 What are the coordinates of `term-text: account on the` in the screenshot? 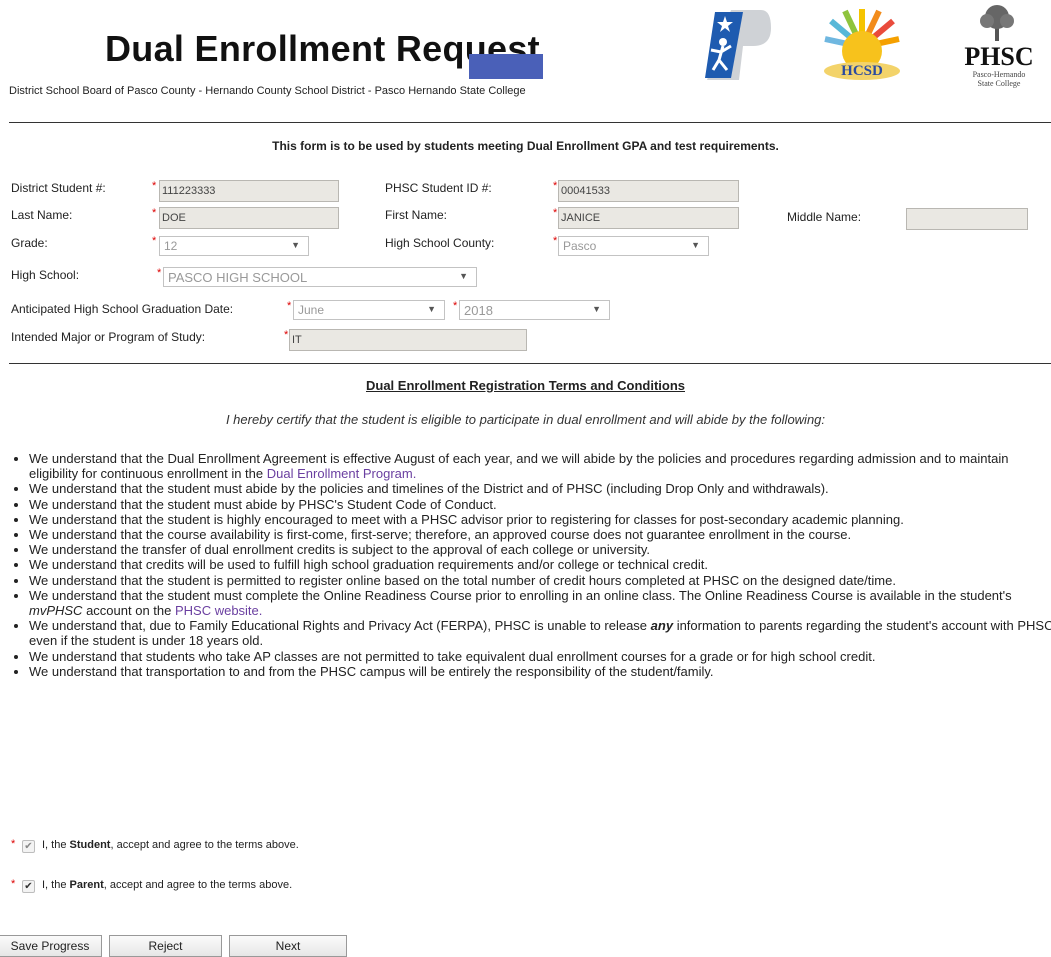 It's located at (128, 611).